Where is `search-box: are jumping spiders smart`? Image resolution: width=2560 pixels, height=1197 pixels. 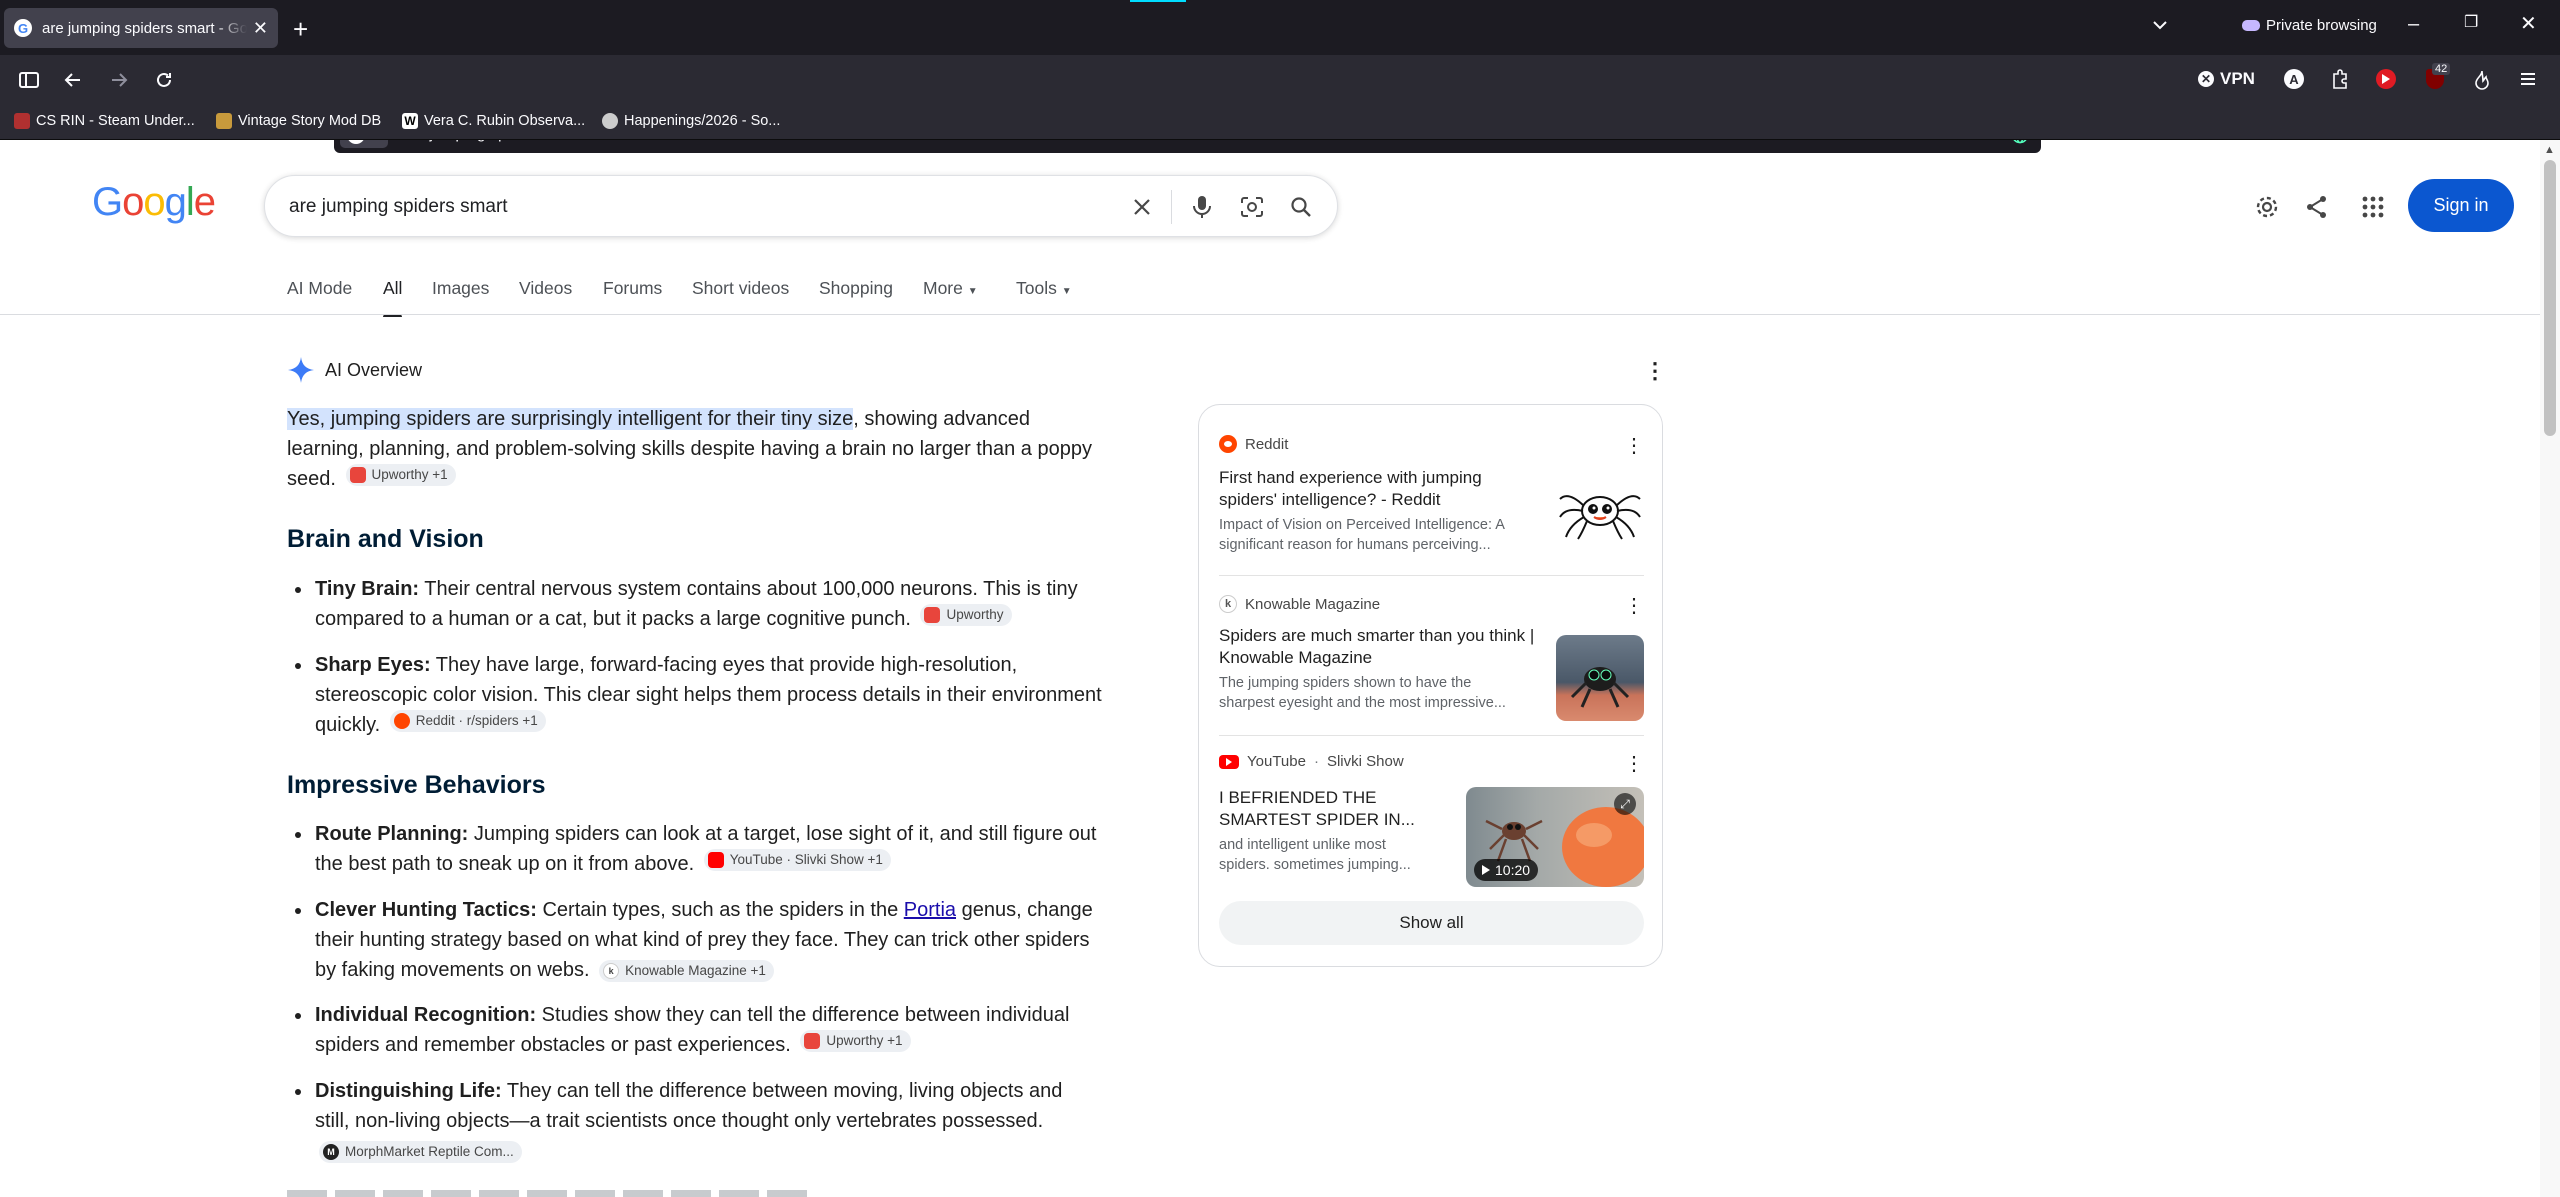 search-box: are jumping spiders smart is located at coordinates (801, 206).